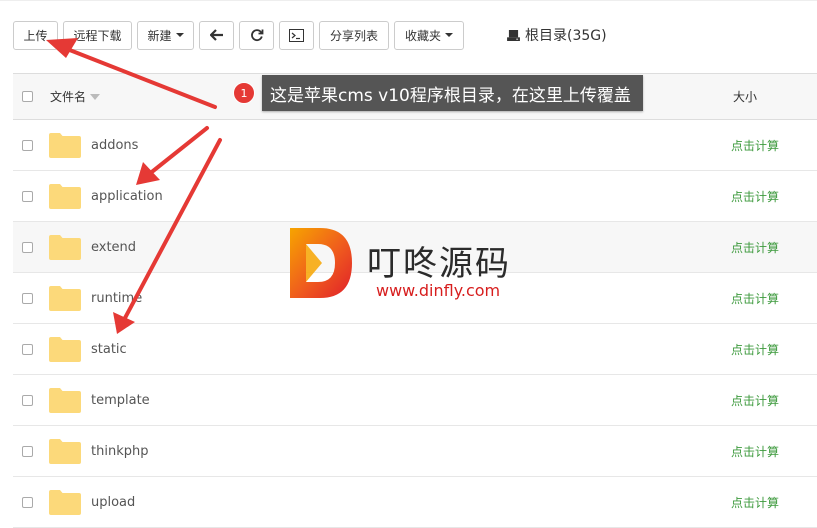 This screenshot has width=817, height=528. Describe the element at coordinates (422, 35) in the screenshot. I see `favorites-label: 收藏夹` at that location.